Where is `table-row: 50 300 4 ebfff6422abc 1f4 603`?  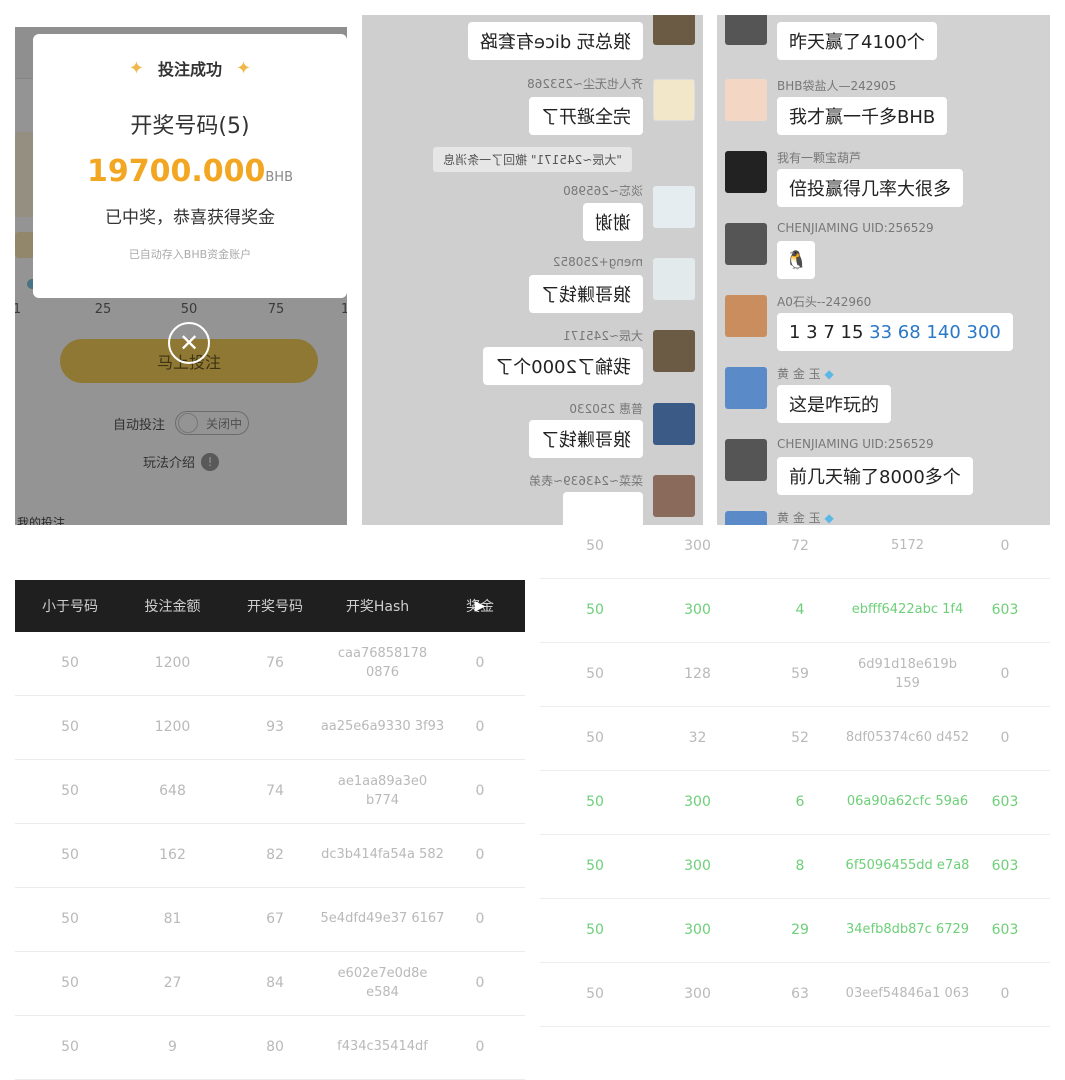
table-row: 50 300 4 ebfff6422abc 1f4 603 is located at coordinates (795, 611).